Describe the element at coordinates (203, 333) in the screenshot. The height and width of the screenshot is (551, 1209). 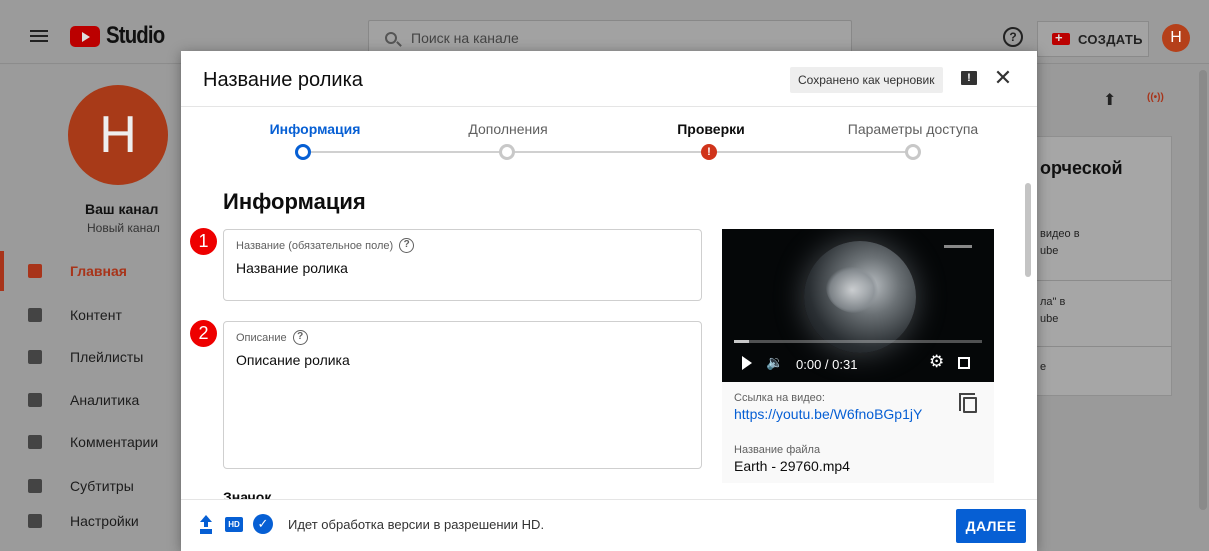
I see `annotation-marker: 2` at that location.